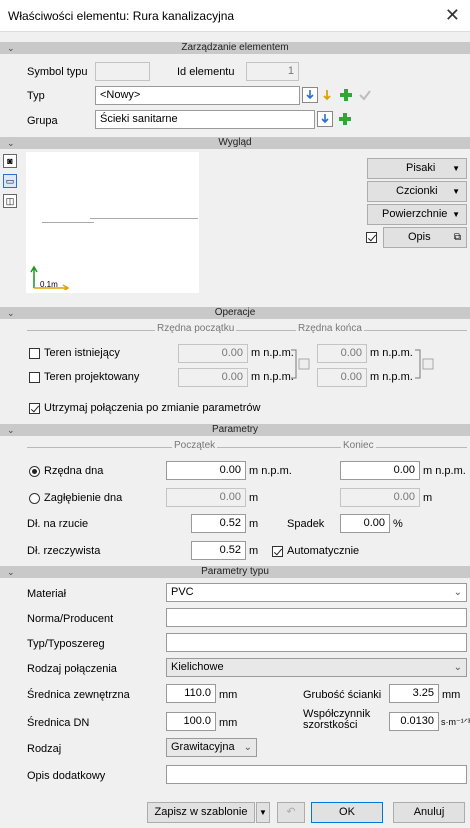 The height and width of the screenshot is (828, 470). Describe the element at coordinates (417, 168) in the screenshot. I see `pisaki-button: Pisaki ▼` at that location.